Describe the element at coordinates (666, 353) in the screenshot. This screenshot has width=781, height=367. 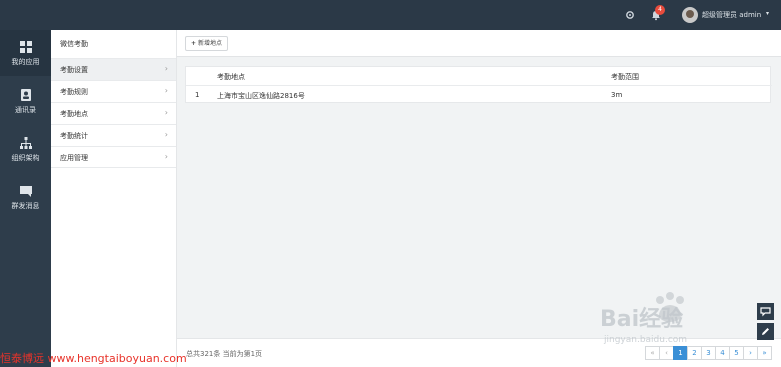
I see `prev-page-button: ‹` at that location.